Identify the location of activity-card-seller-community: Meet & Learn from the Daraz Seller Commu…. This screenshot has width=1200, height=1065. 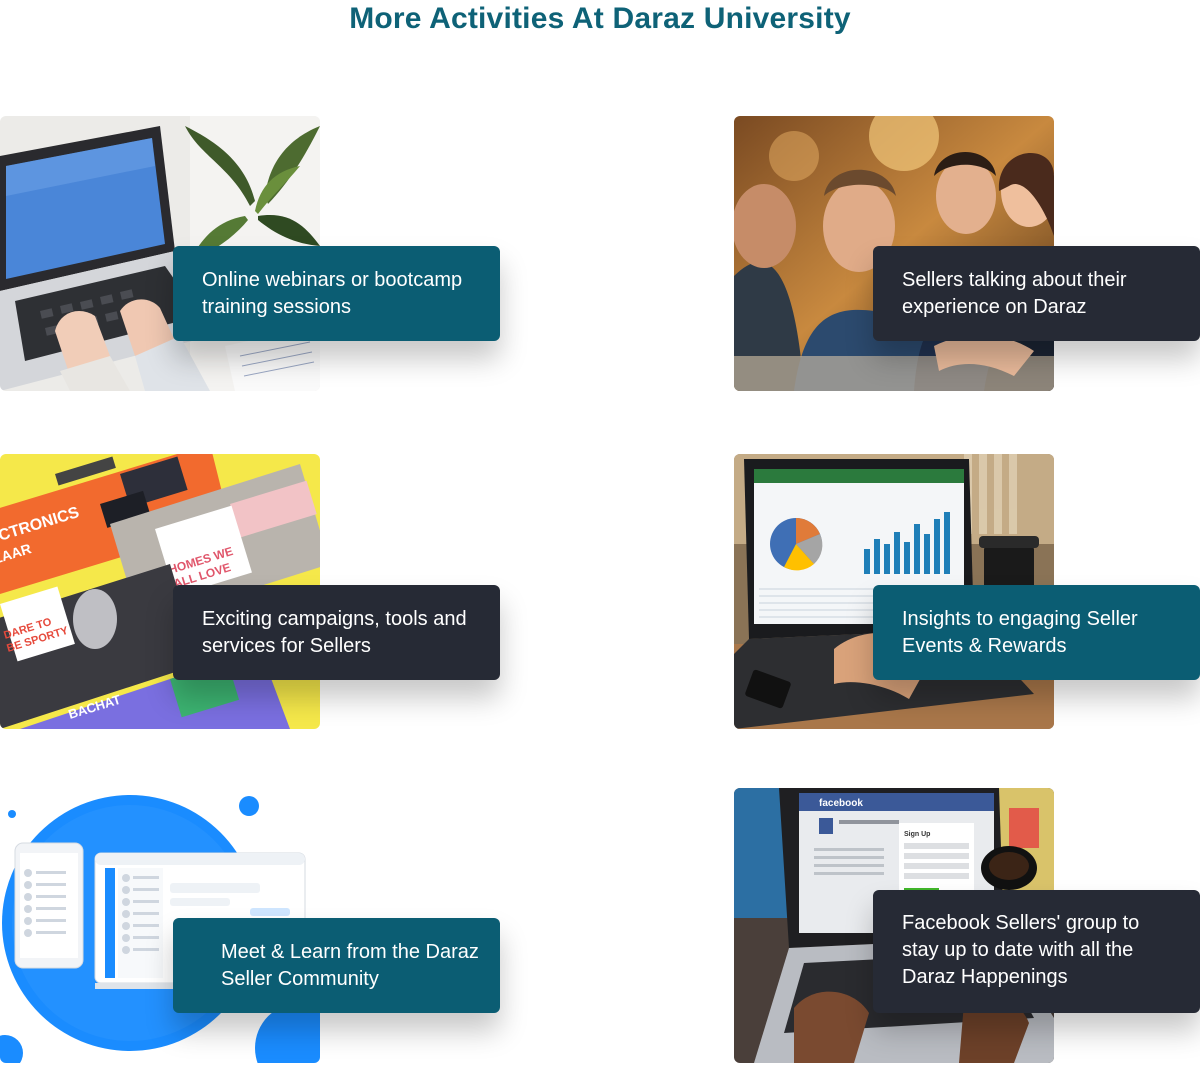
(250, 925).